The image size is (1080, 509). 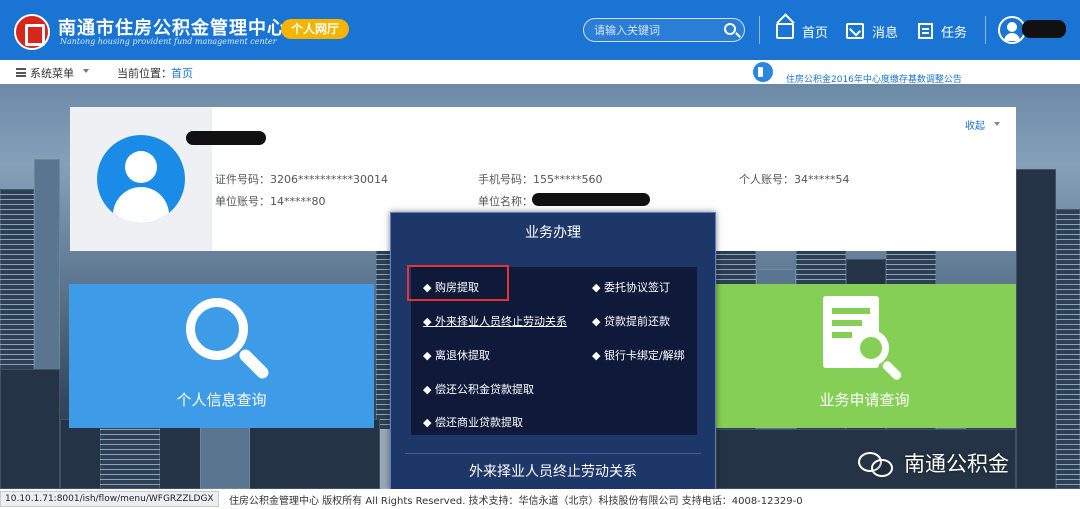 What do you see at coordinates (473, 422) in the screenshot?
I see `menu-item-commercial-loan-repay-withdrawal: ◆ 偿还商业贷款提取` at bounding box center [473, 422].